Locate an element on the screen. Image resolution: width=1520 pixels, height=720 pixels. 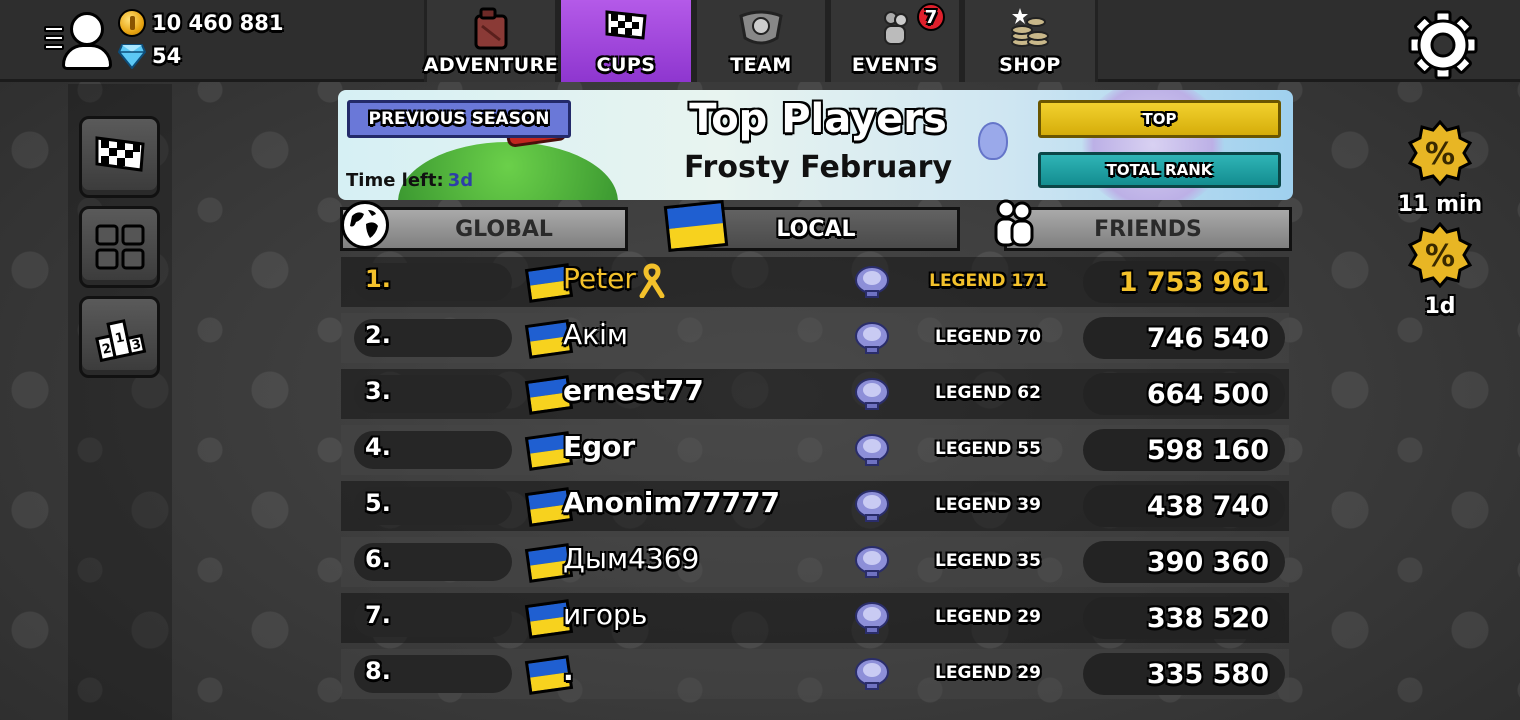
fuel-can-icon is located at coordinates (491, 28).